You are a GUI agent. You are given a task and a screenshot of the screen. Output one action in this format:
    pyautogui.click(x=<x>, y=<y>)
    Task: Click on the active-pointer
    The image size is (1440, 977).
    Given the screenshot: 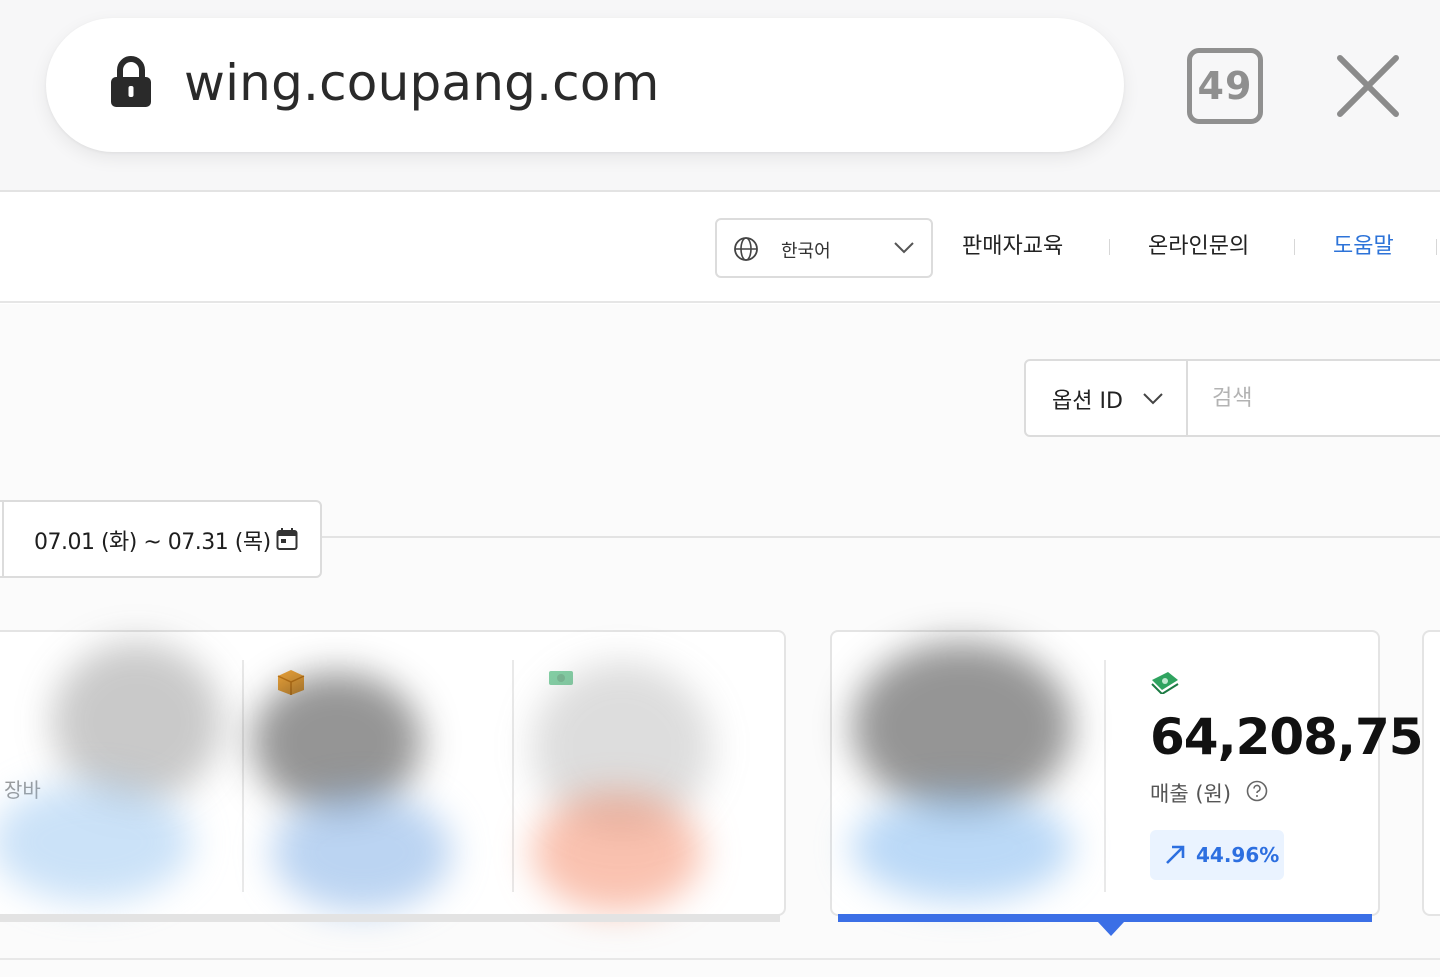 What is the action you would take?
    pyautogui.click(x=1111, y=929)
    